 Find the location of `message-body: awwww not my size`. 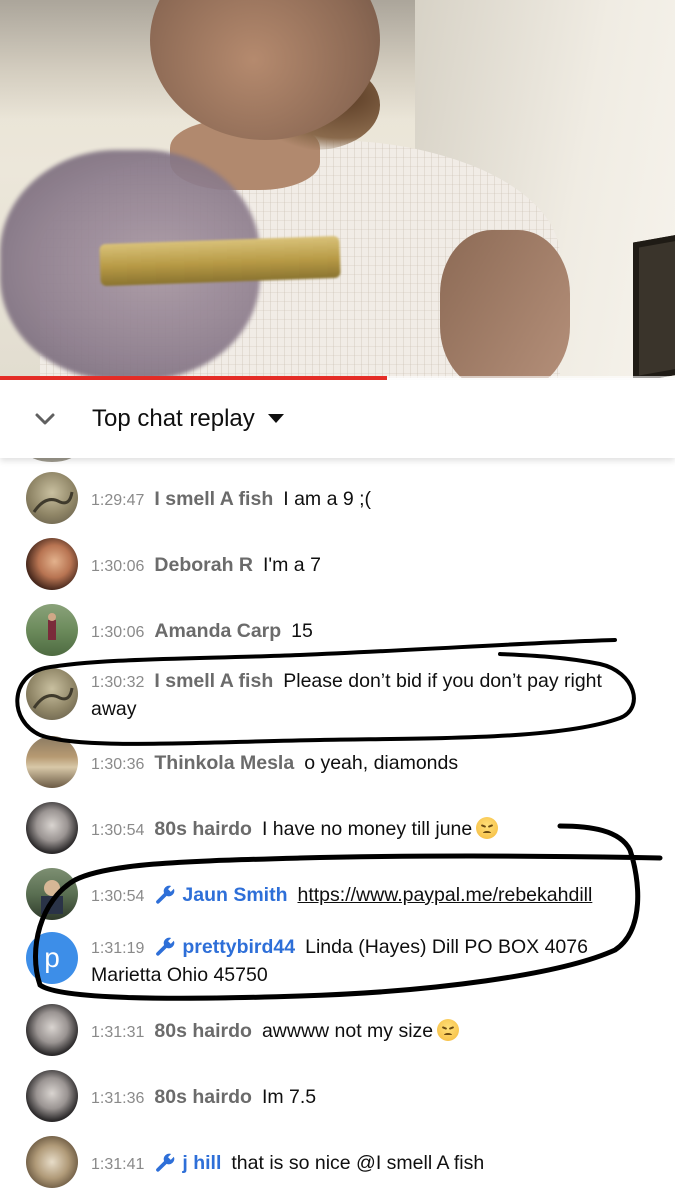

message-body: awwww not my size is located at coordinates (347, 1031).